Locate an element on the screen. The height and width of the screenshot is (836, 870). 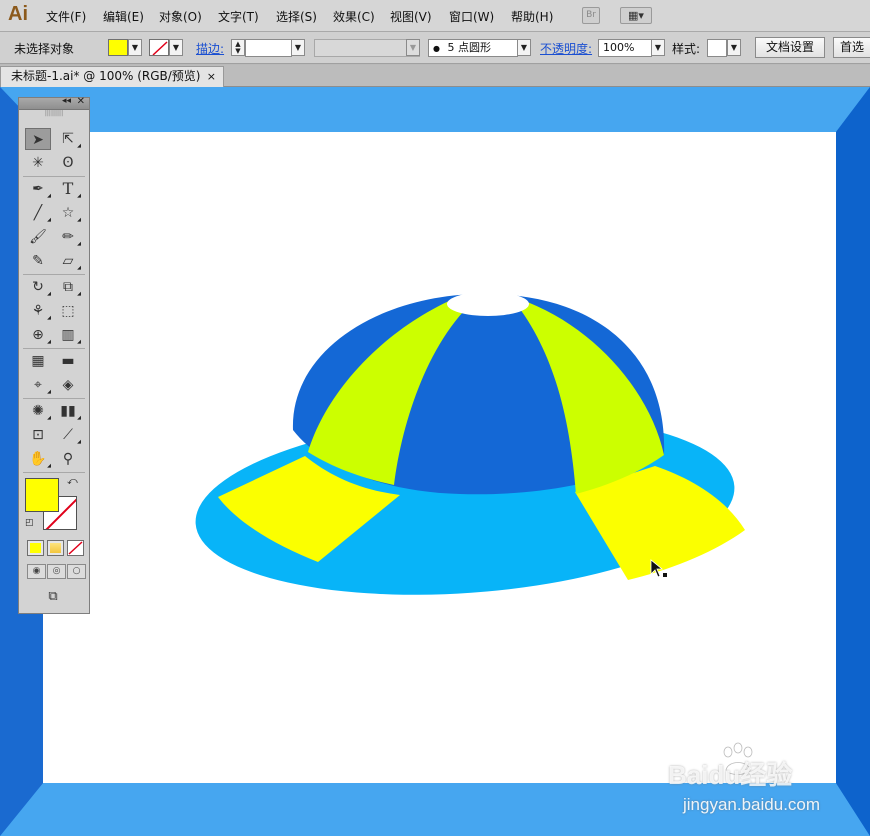
fill-dropdown-icon: ▼ is located at coordinates (135, 47).